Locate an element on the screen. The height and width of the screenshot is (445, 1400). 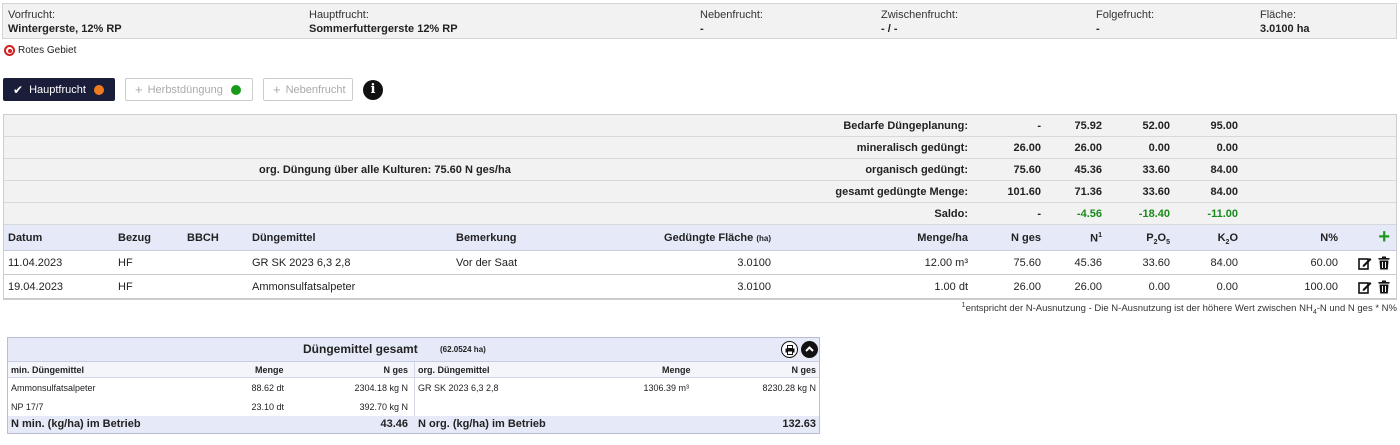
tab-hauptfrucht: ✔ Hauptfrucht is located at coordinates (59, 89).